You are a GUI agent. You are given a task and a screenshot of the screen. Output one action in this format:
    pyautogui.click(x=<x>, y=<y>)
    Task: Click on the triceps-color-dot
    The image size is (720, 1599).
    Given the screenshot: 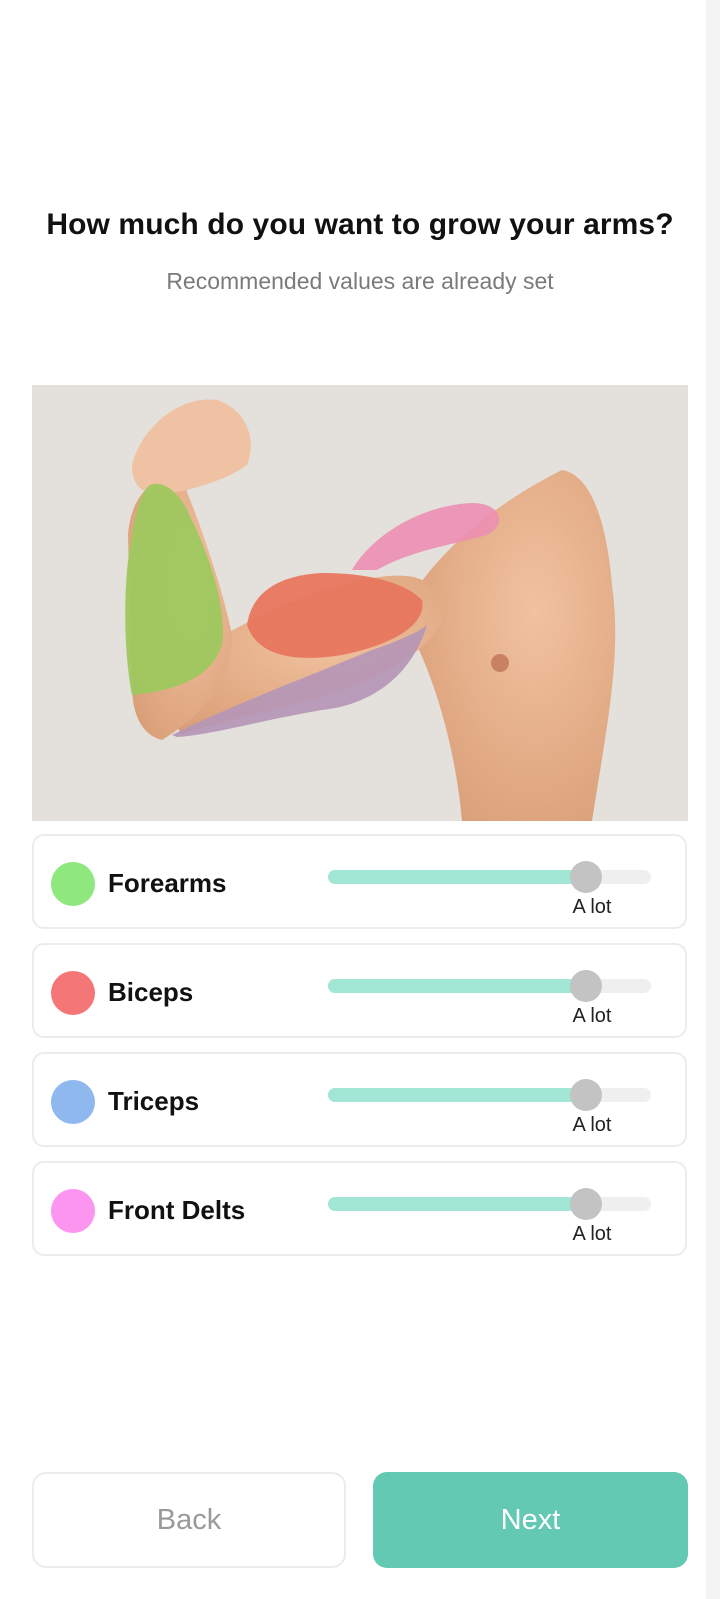 What is the action you would take?
    pyautogui.click(x=73, y=1102)
    